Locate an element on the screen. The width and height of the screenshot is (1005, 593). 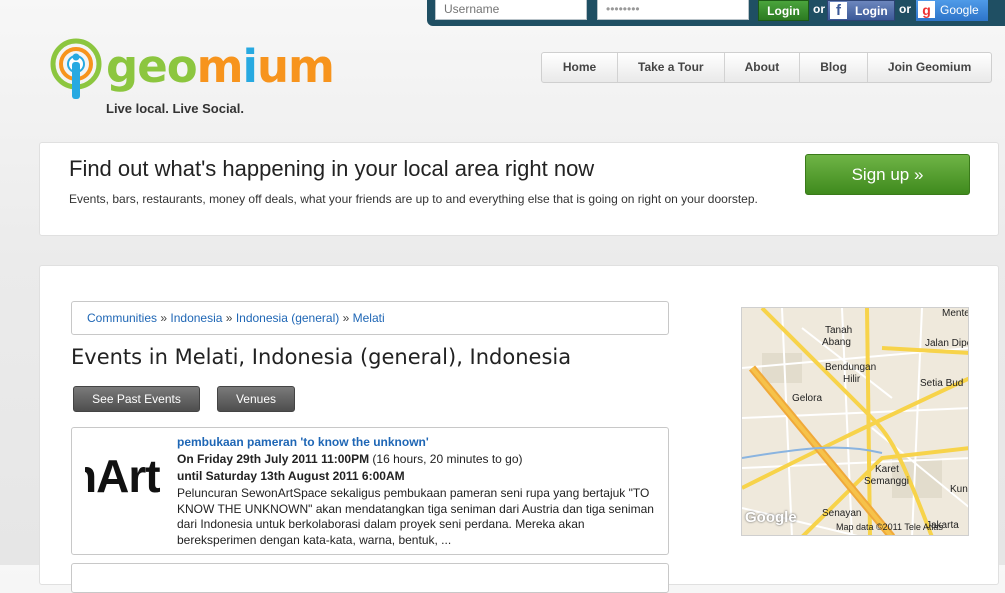
signup-button: Sign up » is located at coordinates (887, 174).